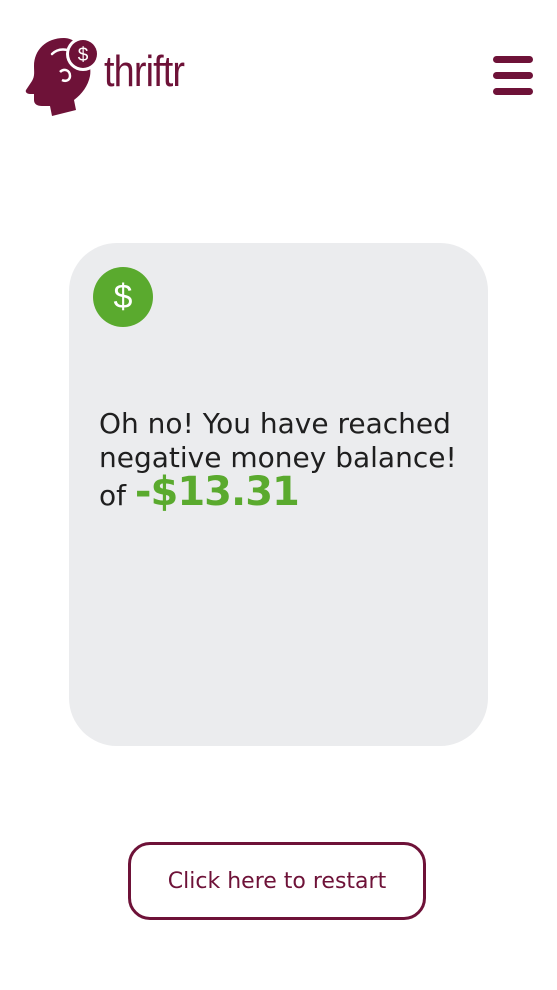  I want to click on balance-amount: -$13.31, so click(217, 492).